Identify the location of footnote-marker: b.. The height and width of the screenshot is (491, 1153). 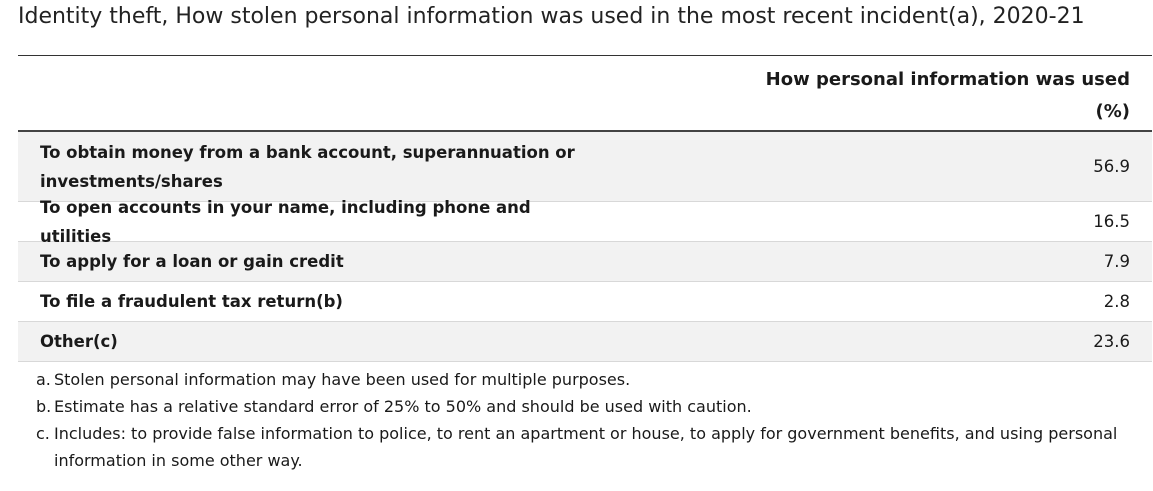
(44, 406).